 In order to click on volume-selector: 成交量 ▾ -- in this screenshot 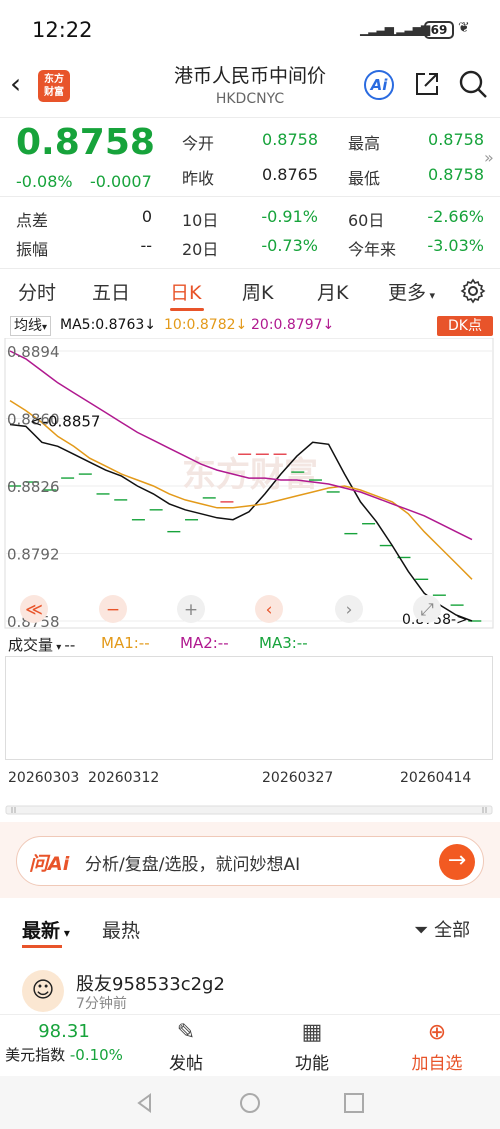, I will do `click(41, 644)`.